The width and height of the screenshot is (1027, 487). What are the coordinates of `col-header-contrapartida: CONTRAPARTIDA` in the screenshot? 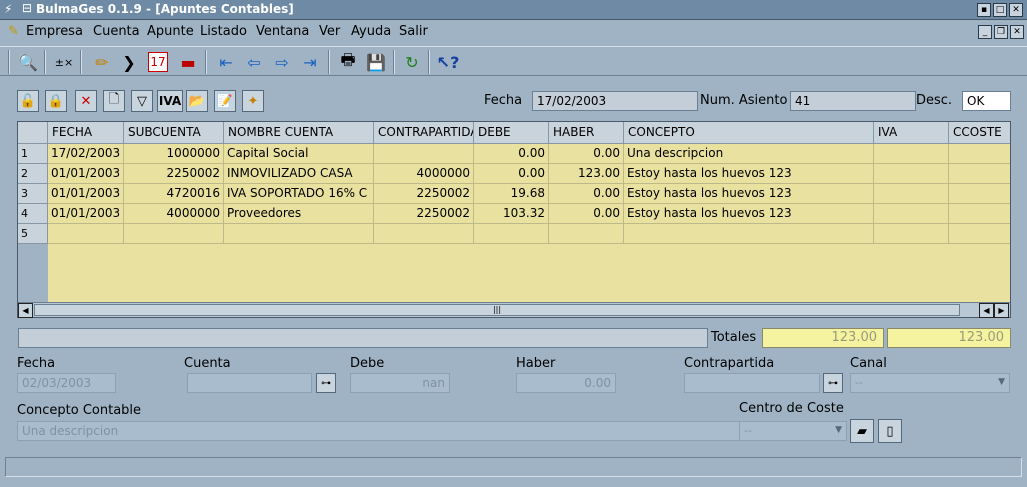 It's located at (424, 133).